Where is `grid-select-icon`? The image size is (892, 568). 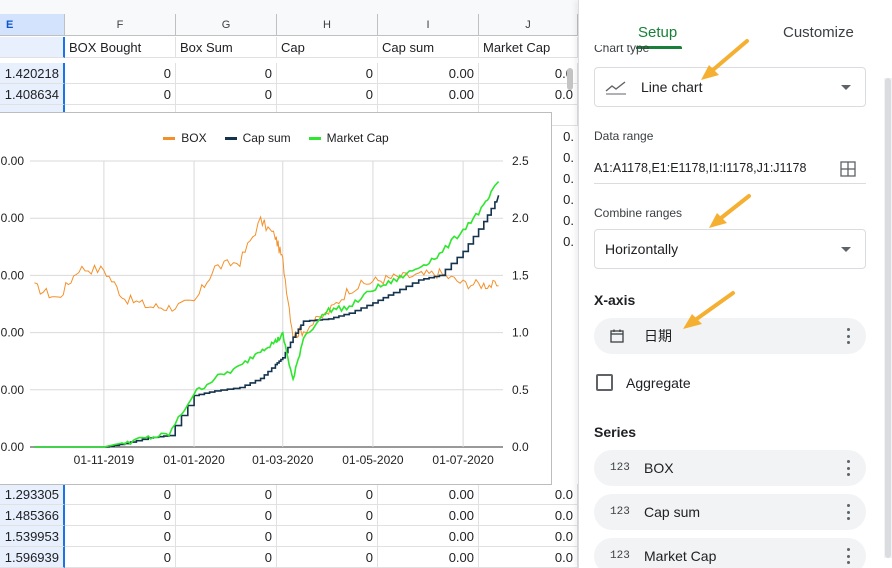 grid-select-icon is located at coordinates (848, 169).